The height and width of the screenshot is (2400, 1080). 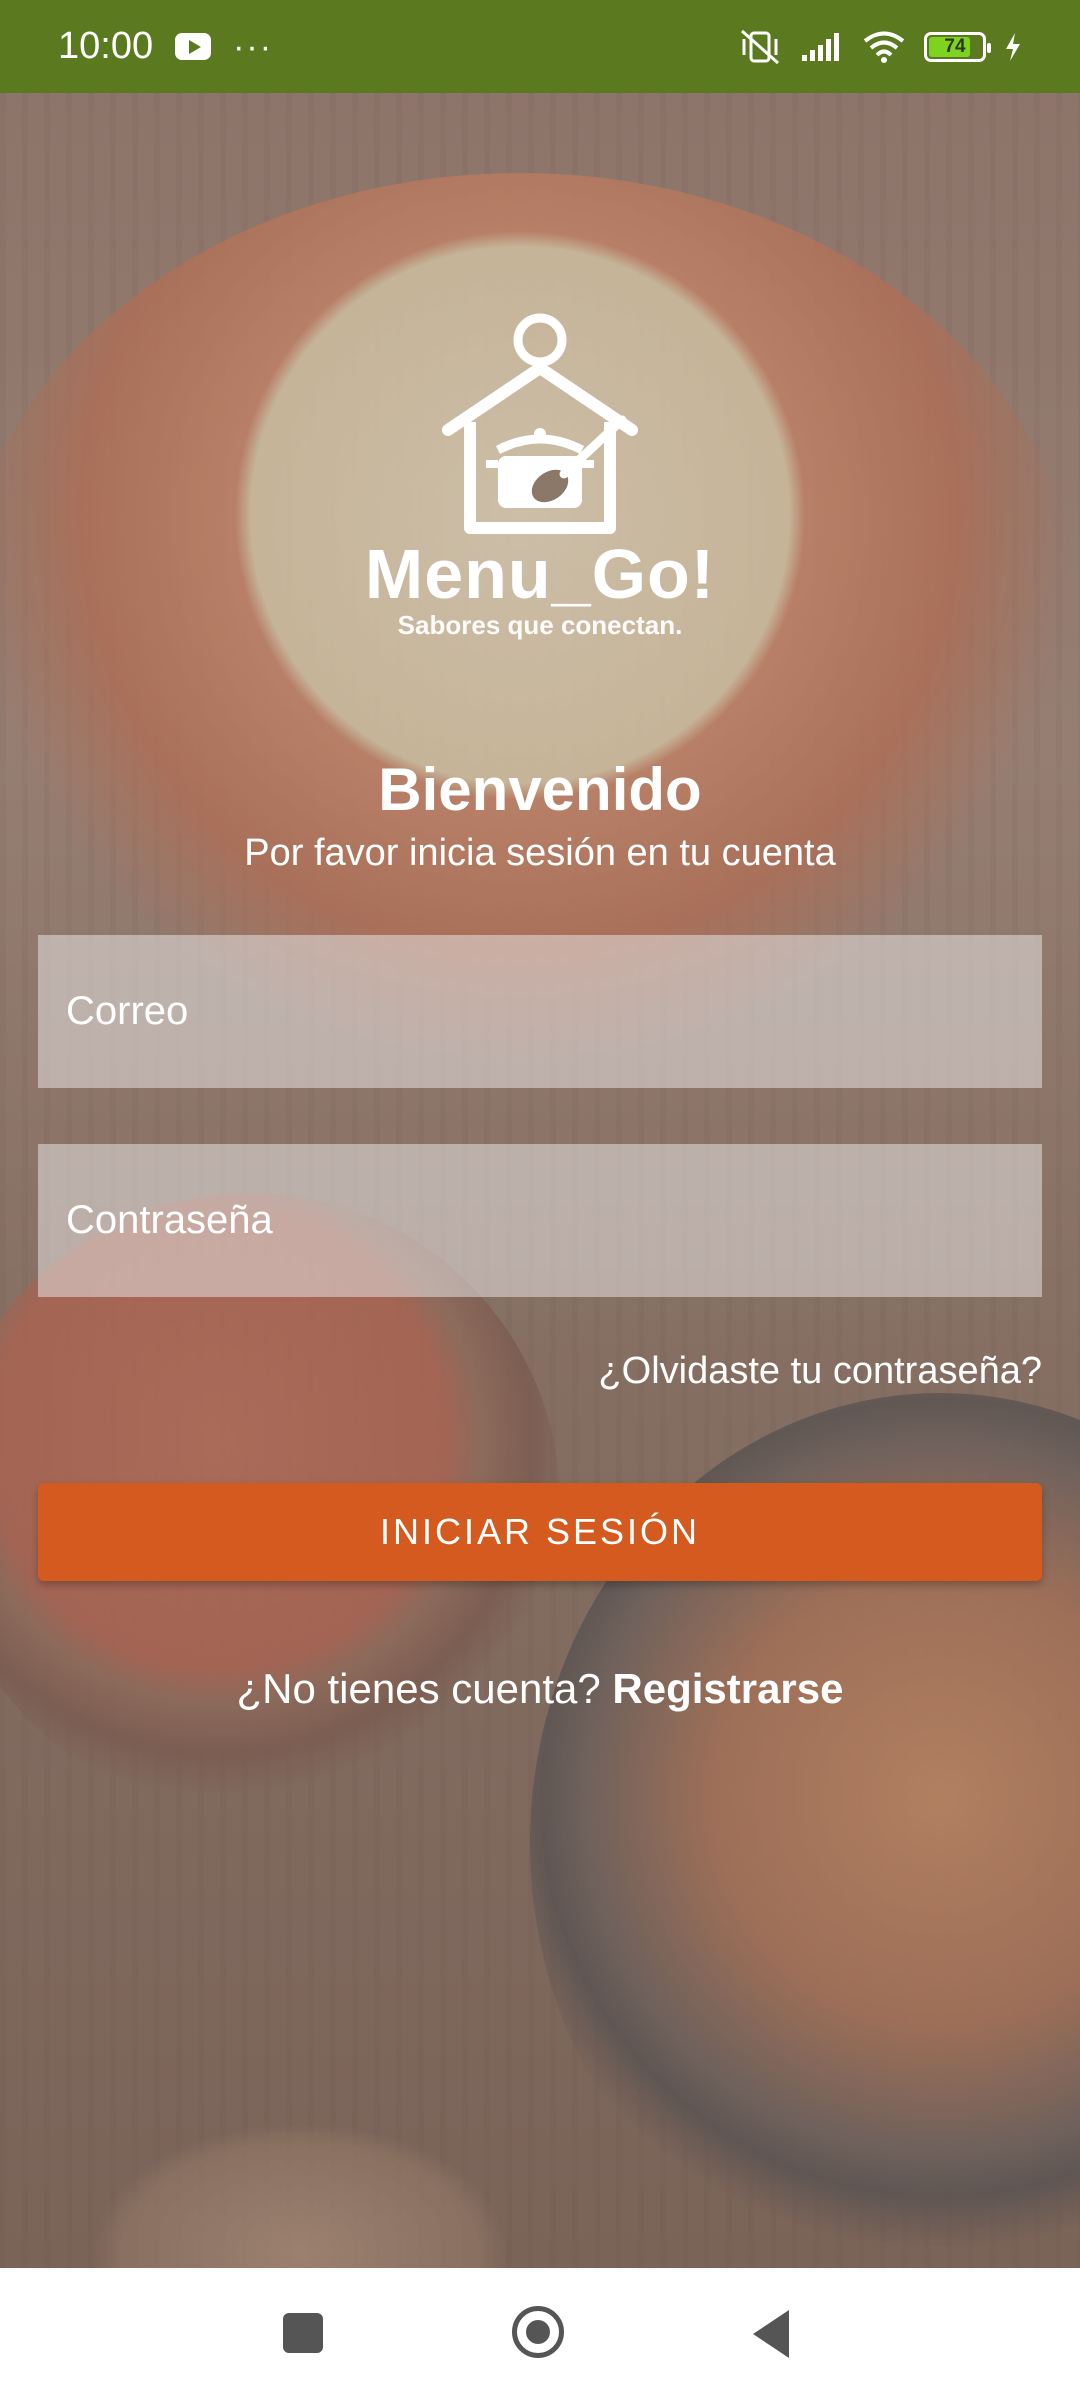 I want to click on logo: Menu_Go! Sabores que conectan., so click(x=540, y=470).